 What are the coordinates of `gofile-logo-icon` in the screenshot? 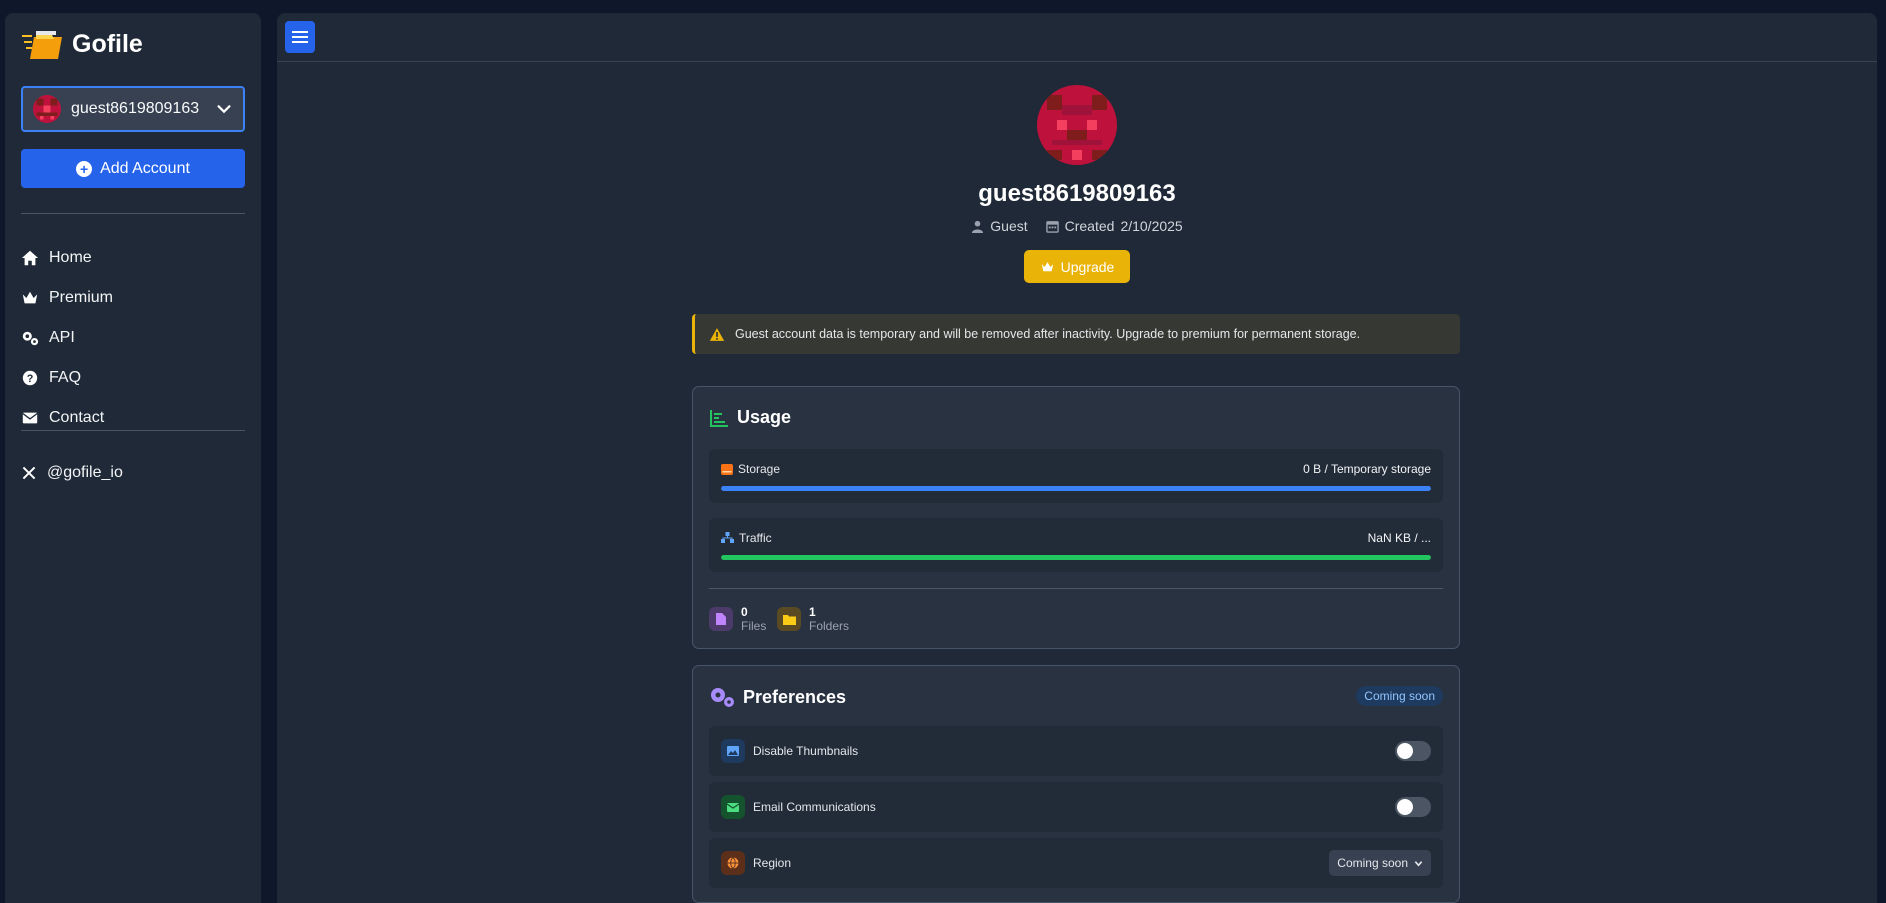 It's located at (43, 44).